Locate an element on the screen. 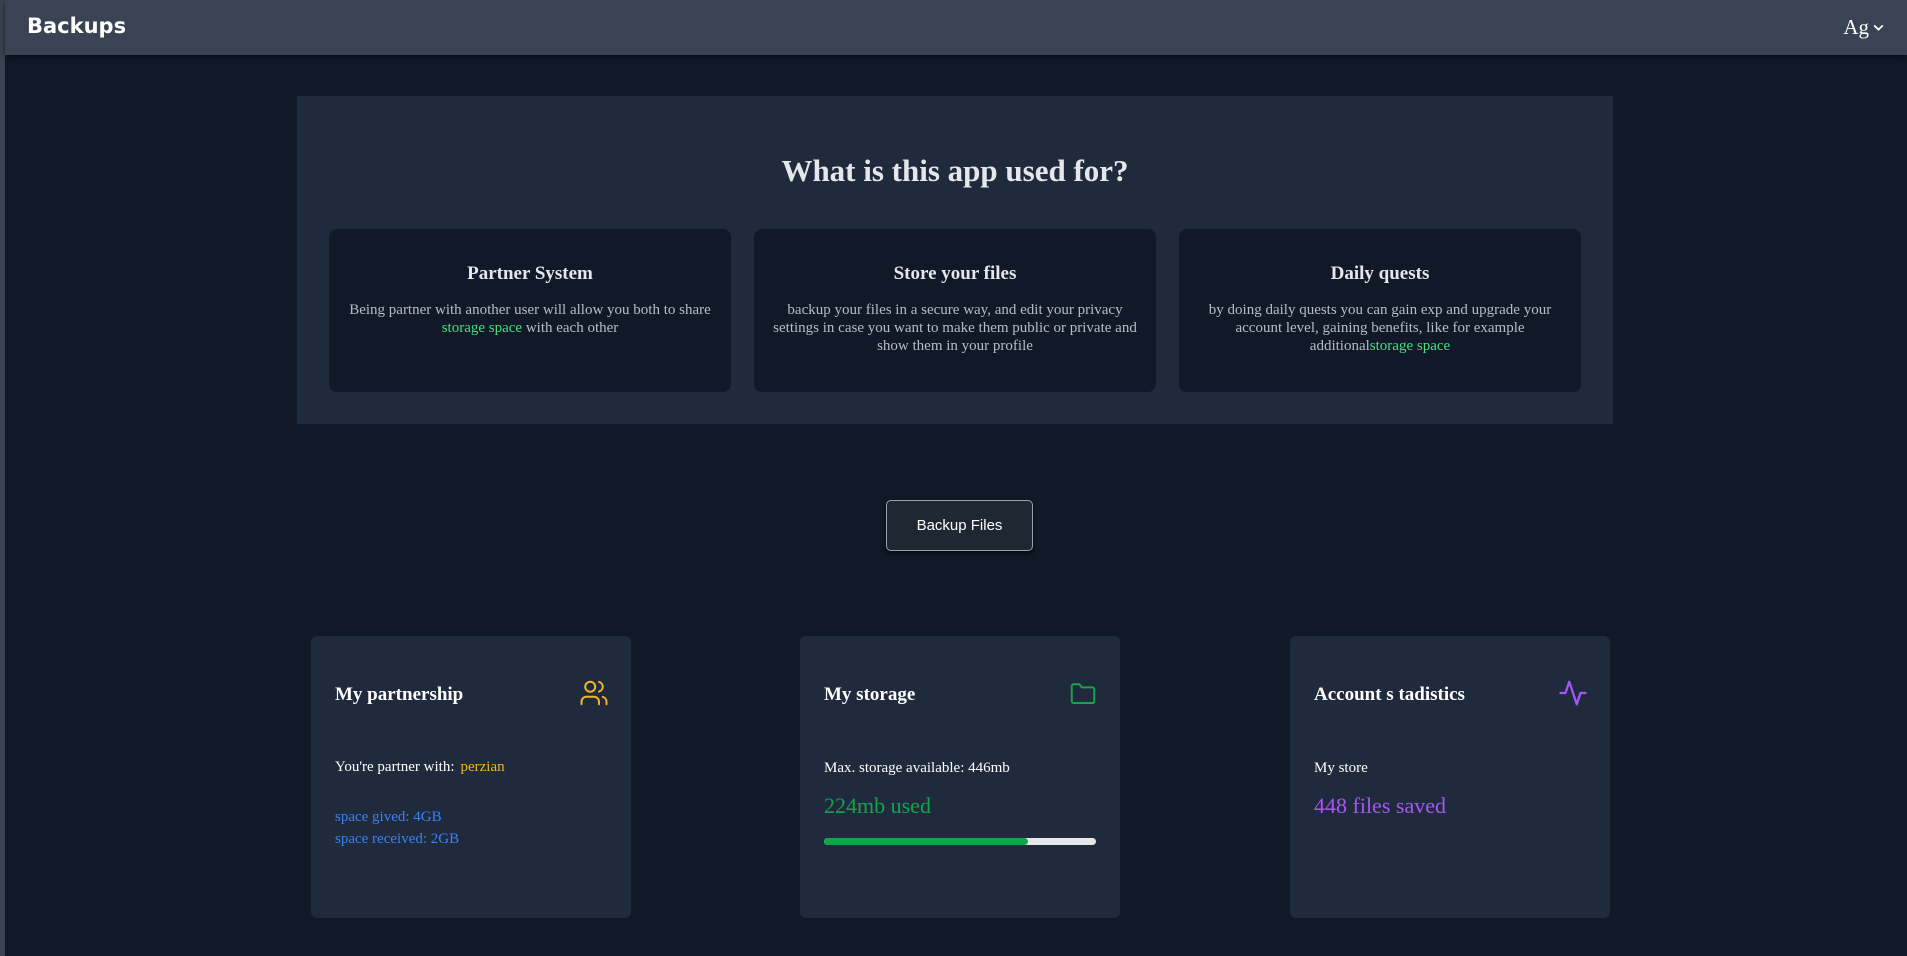 The height and width of the screenshot is (956, 1907). max-storage: Max. storage available: 446mb is located at coordinates (917, 768).